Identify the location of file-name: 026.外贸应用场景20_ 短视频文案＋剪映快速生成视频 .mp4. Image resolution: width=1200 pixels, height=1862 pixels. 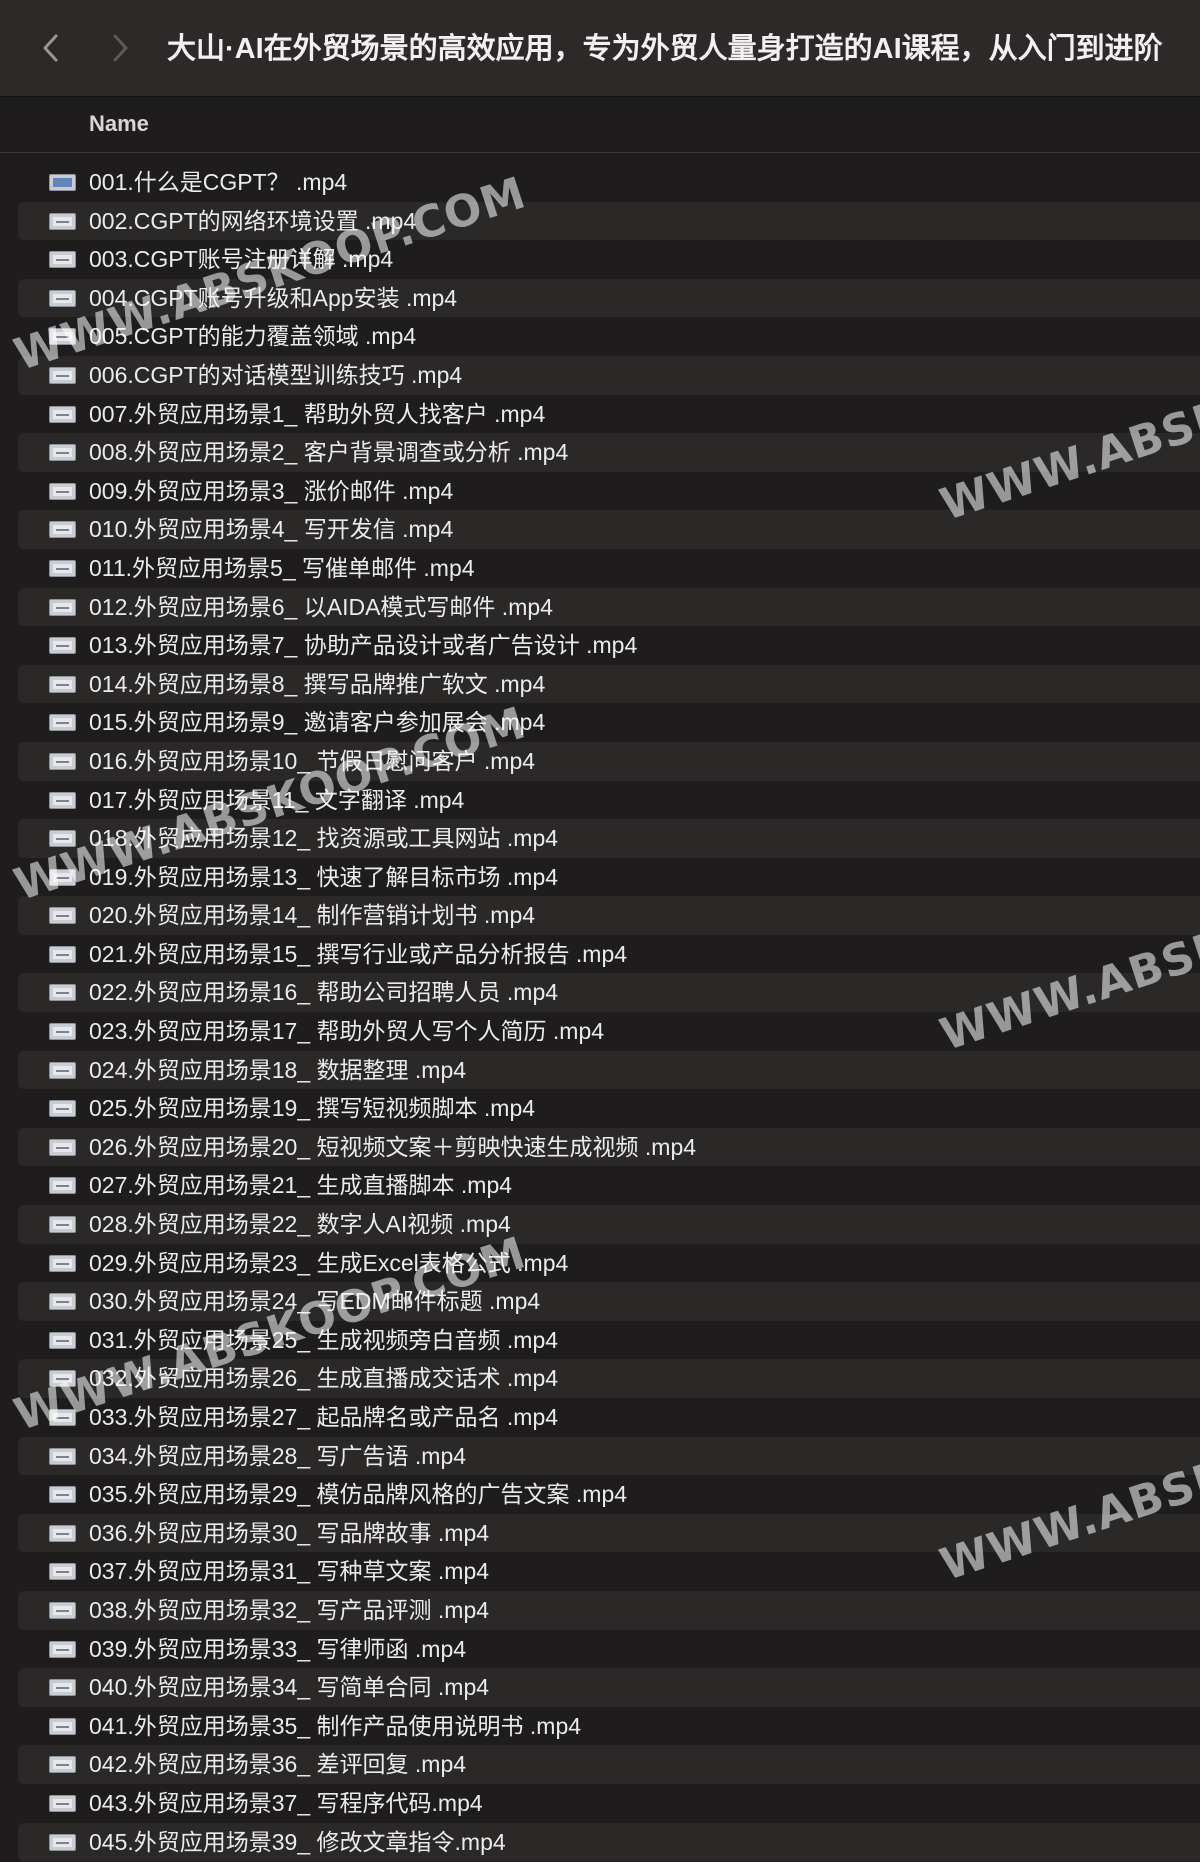
(393, 1146).